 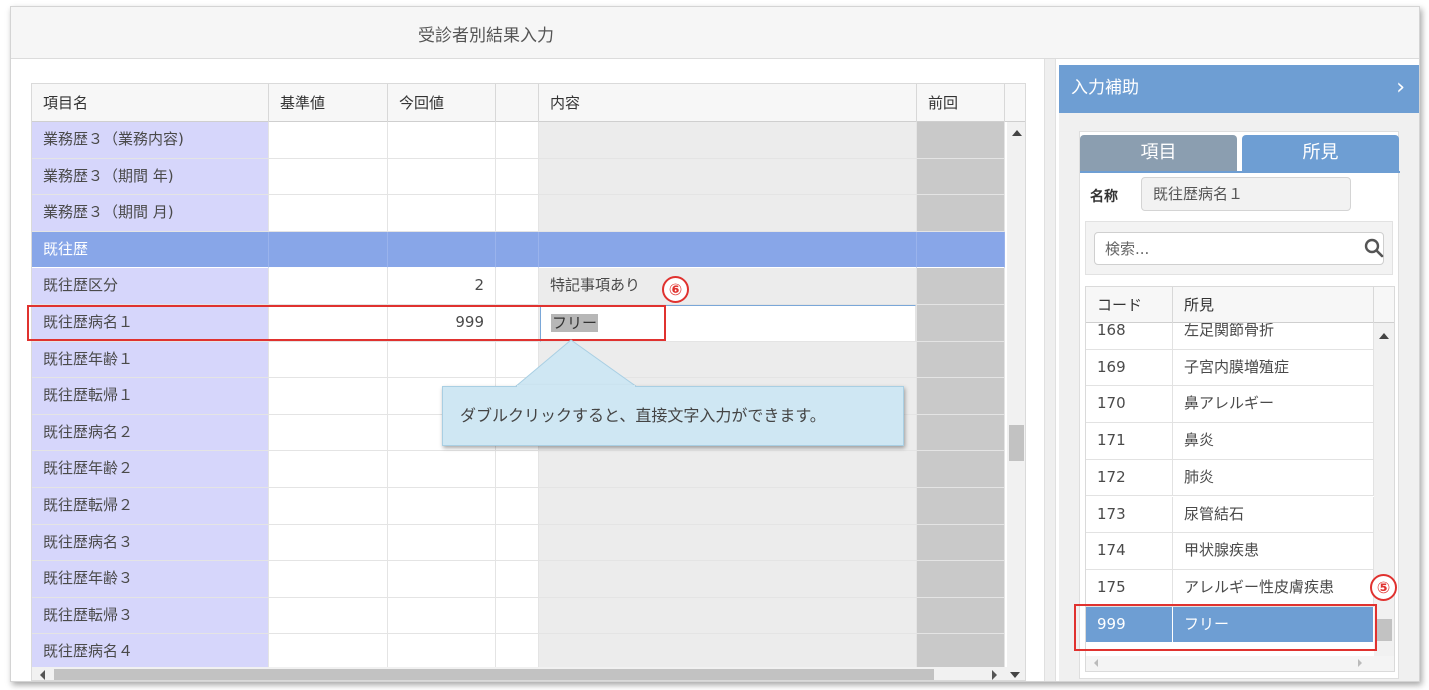 What do you see at coordinates (1230, 551) in the screenshot?
I see `list-item: 174 甲状腺疾患` at bounding box center [1230, 551].